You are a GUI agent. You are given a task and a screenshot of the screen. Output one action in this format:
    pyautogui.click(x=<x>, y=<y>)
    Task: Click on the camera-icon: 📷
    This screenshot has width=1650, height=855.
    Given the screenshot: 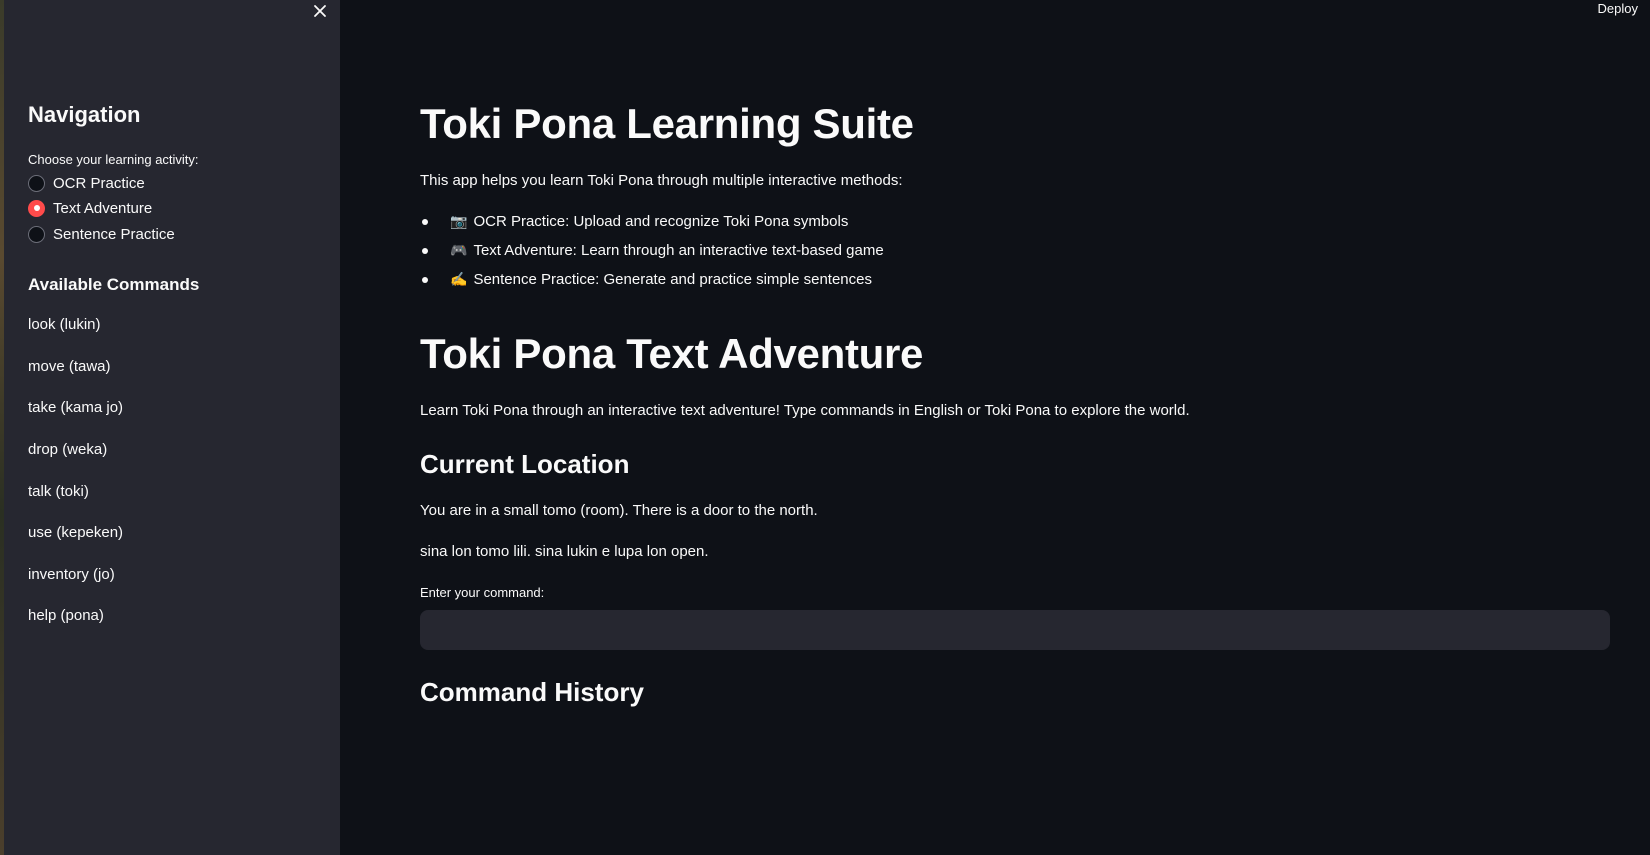 What is the action you would take?
    pyautogui.click(x=459, y=221)
    